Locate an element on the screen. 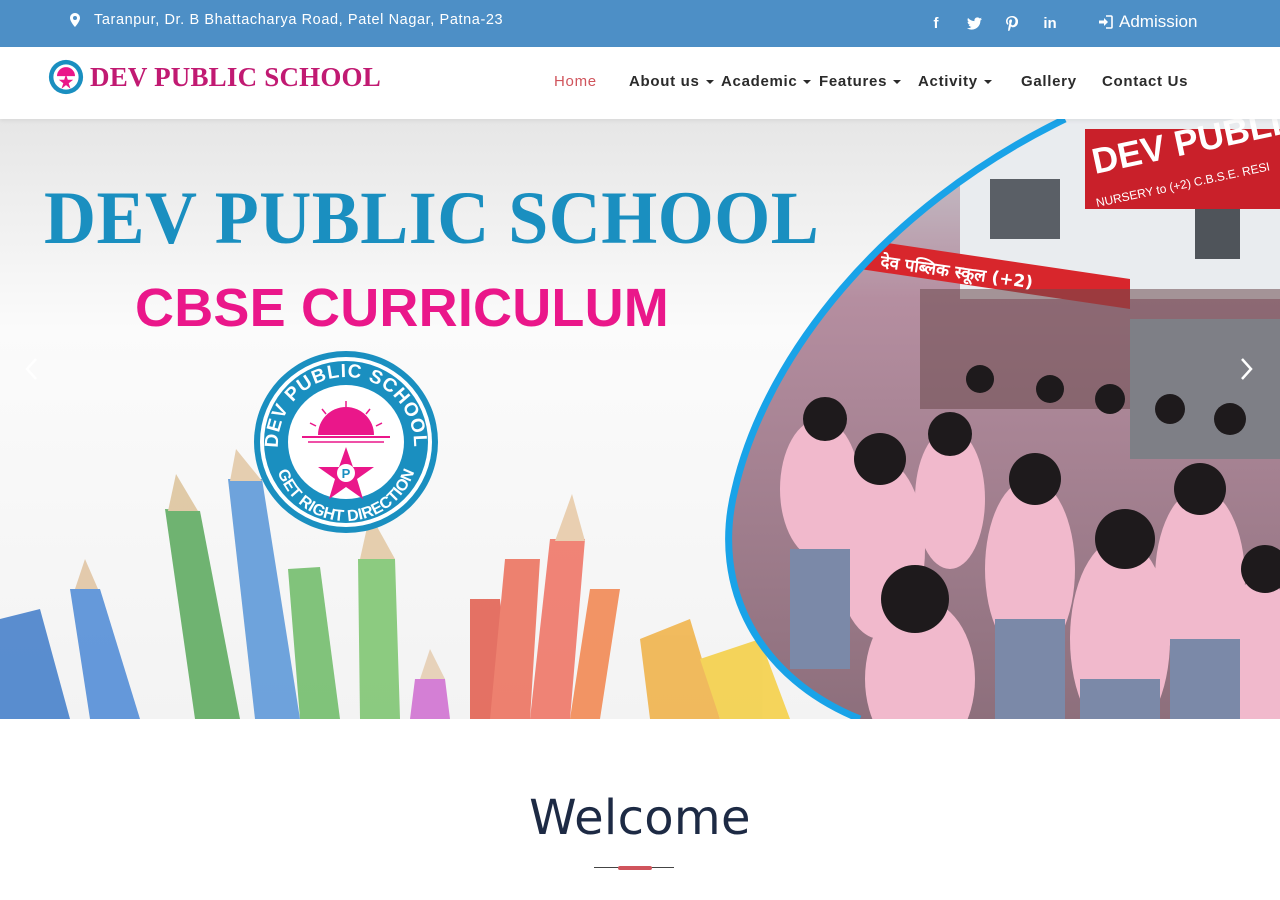 This screenshot has height=900, width=1280. hero-title: DEV PUBLIC SCHOOL is located at coordinates (432, 217).